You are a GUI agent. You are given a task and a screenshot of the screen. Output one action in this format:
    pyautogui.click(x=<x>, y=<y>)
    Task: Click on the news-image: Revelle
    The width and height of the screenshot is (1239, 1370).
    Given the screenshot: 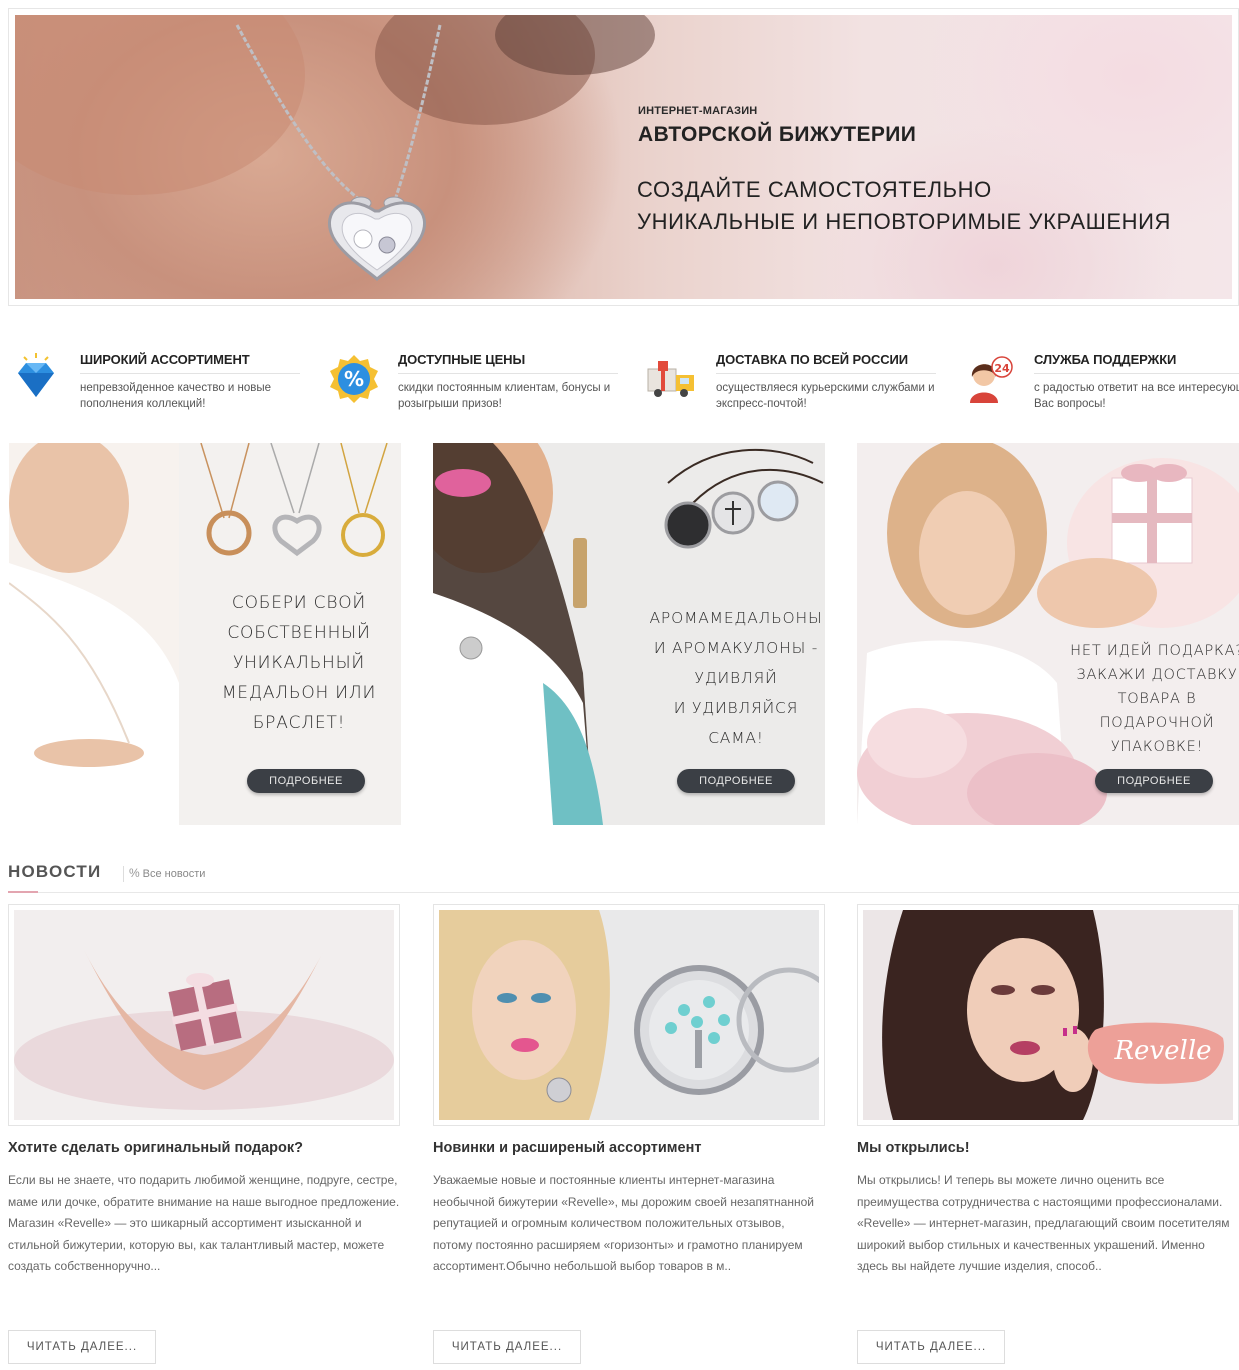 What is the action you would take?
    pyautogui.click(x=1048, y=1015)
    